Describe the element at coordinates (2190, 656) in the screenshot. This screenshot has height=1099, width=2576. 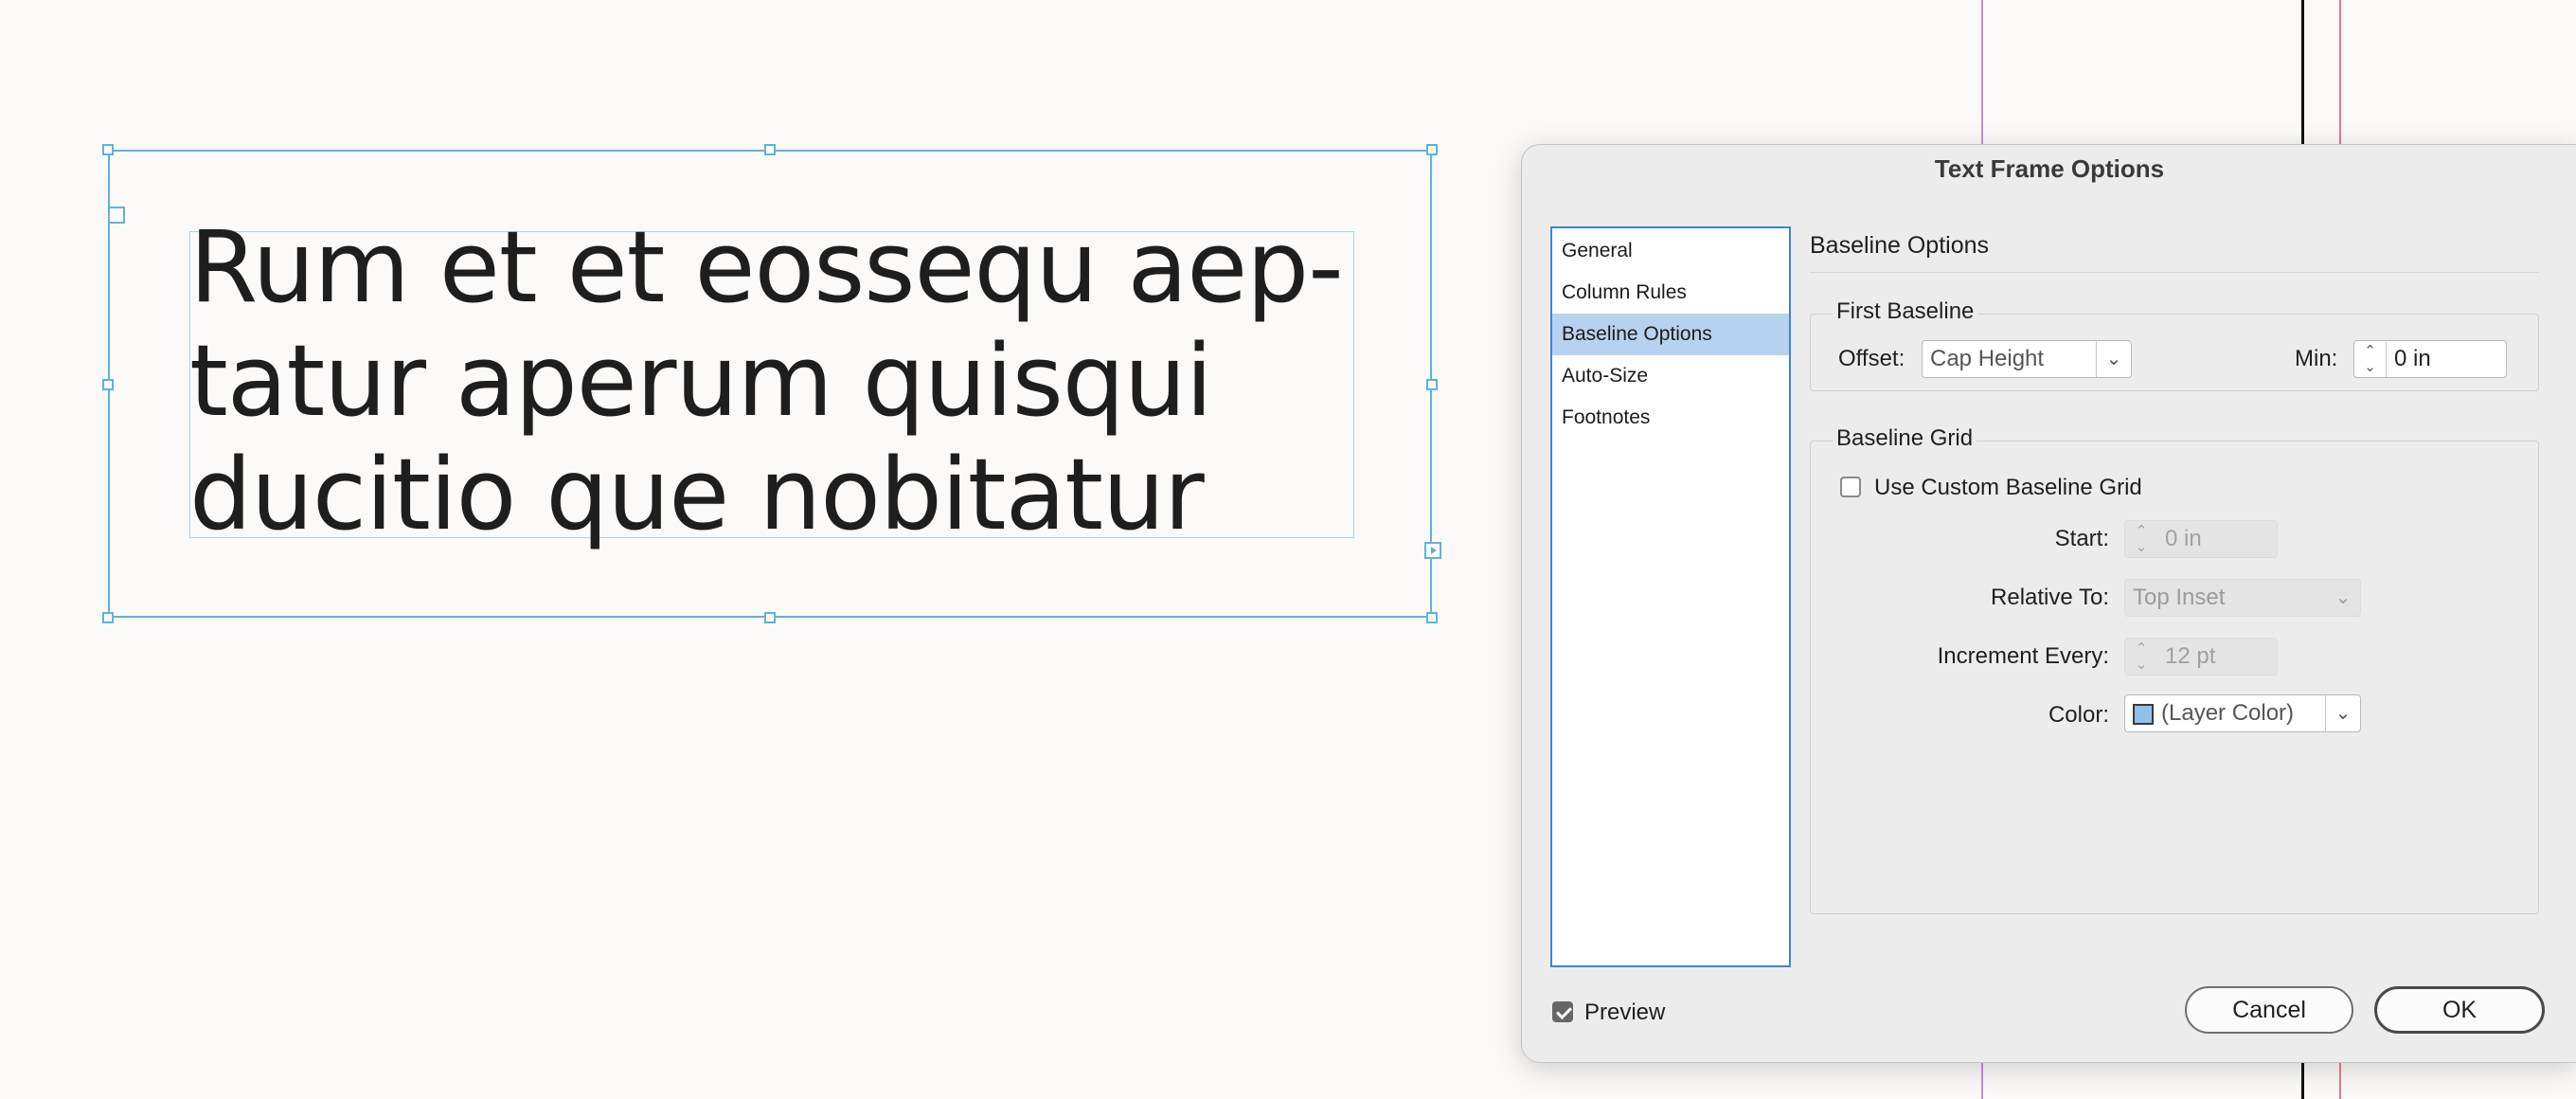
I see `increment-every-value: 12 pt` at that location.